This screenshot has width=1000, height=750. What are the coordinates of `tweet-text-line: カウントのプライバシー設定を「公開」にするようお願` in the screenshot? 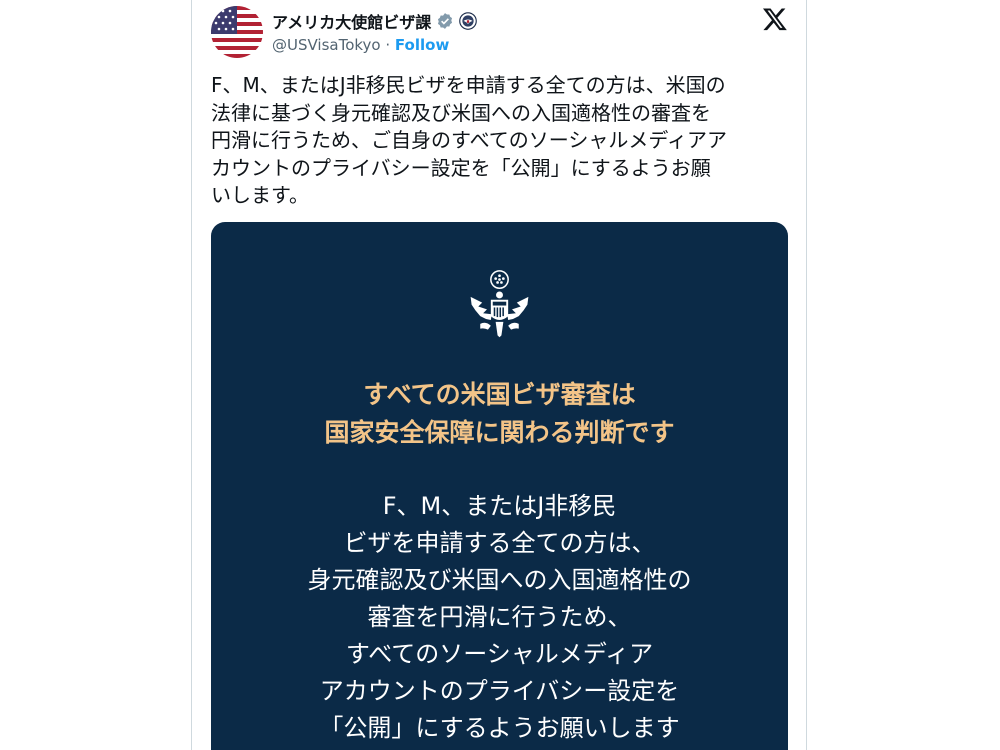 It's located at (461, 167).